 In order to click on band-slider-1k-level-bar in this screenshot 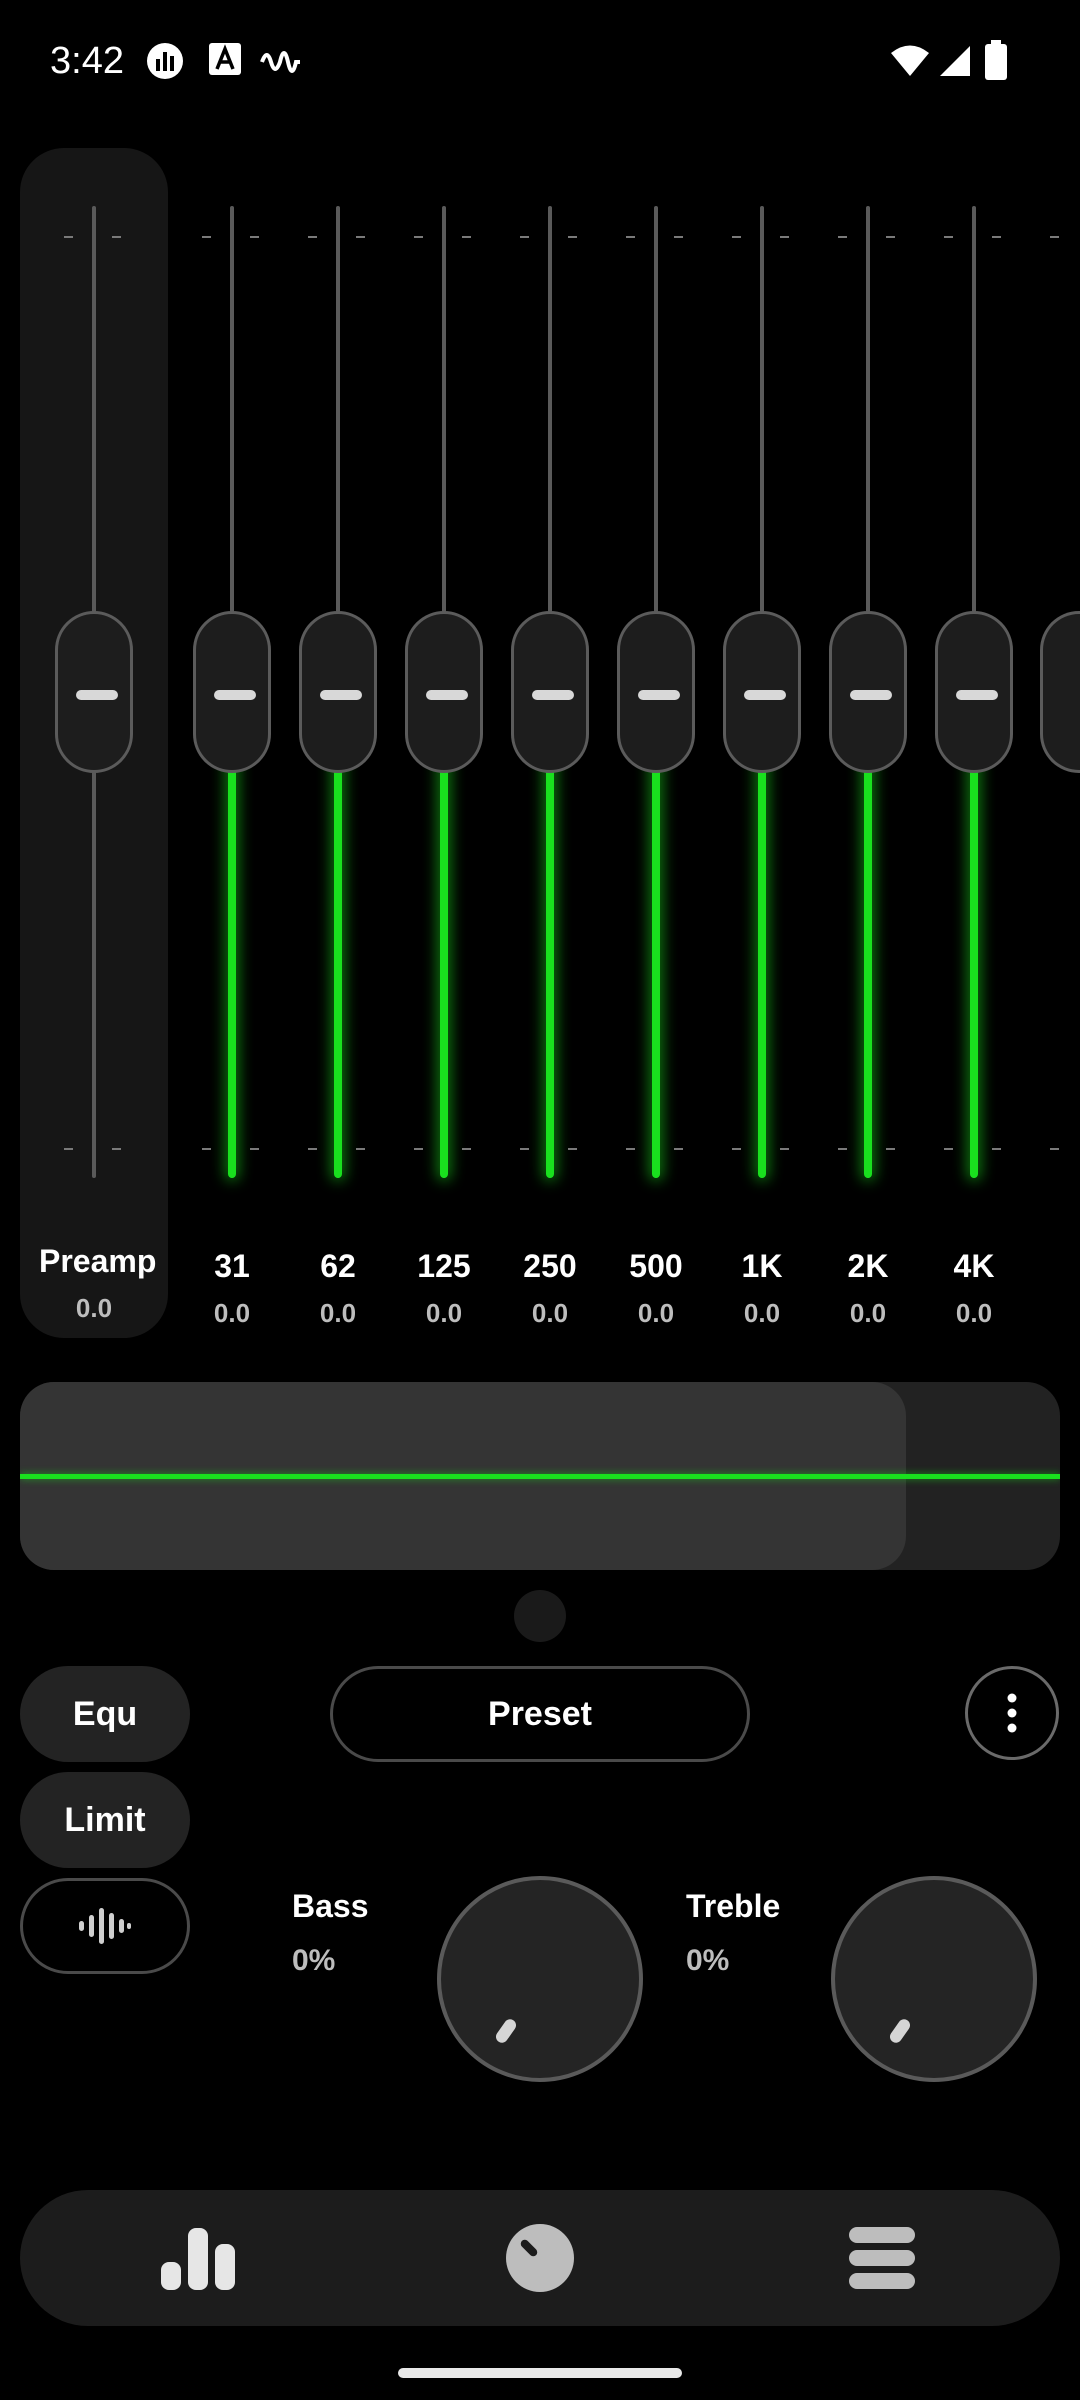, I will do `click(762, 965)`.